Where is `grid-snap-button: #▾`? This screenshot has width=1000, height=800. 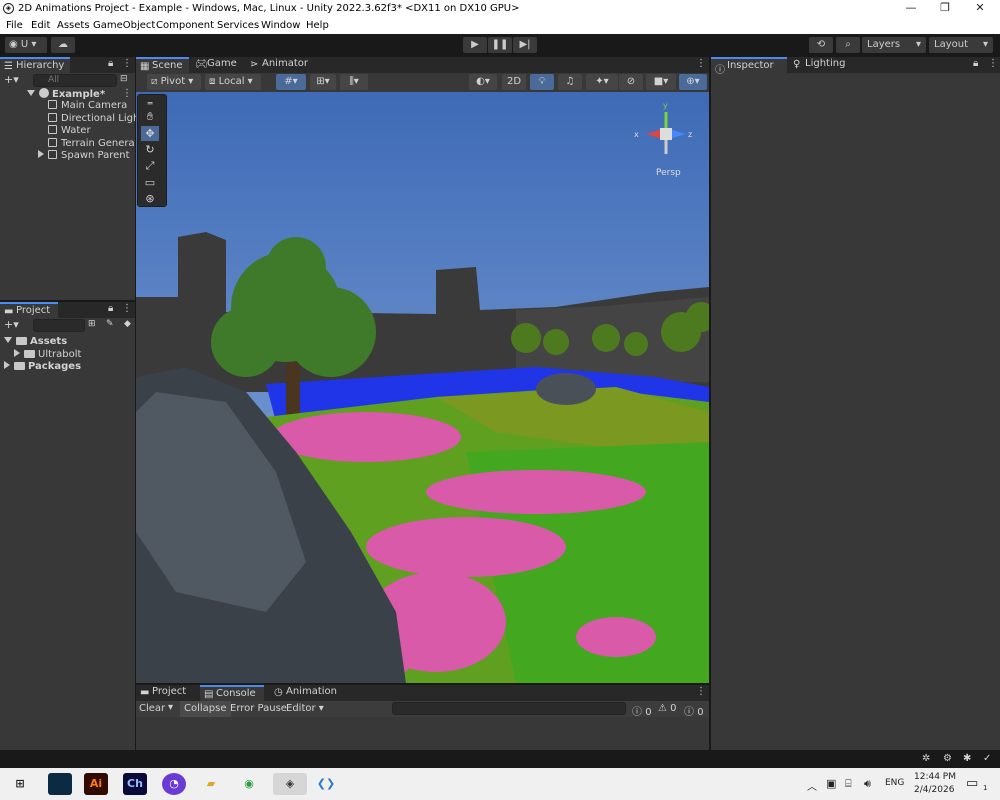
grid-snap-button: #▾ is located at coordinates (291, 82).